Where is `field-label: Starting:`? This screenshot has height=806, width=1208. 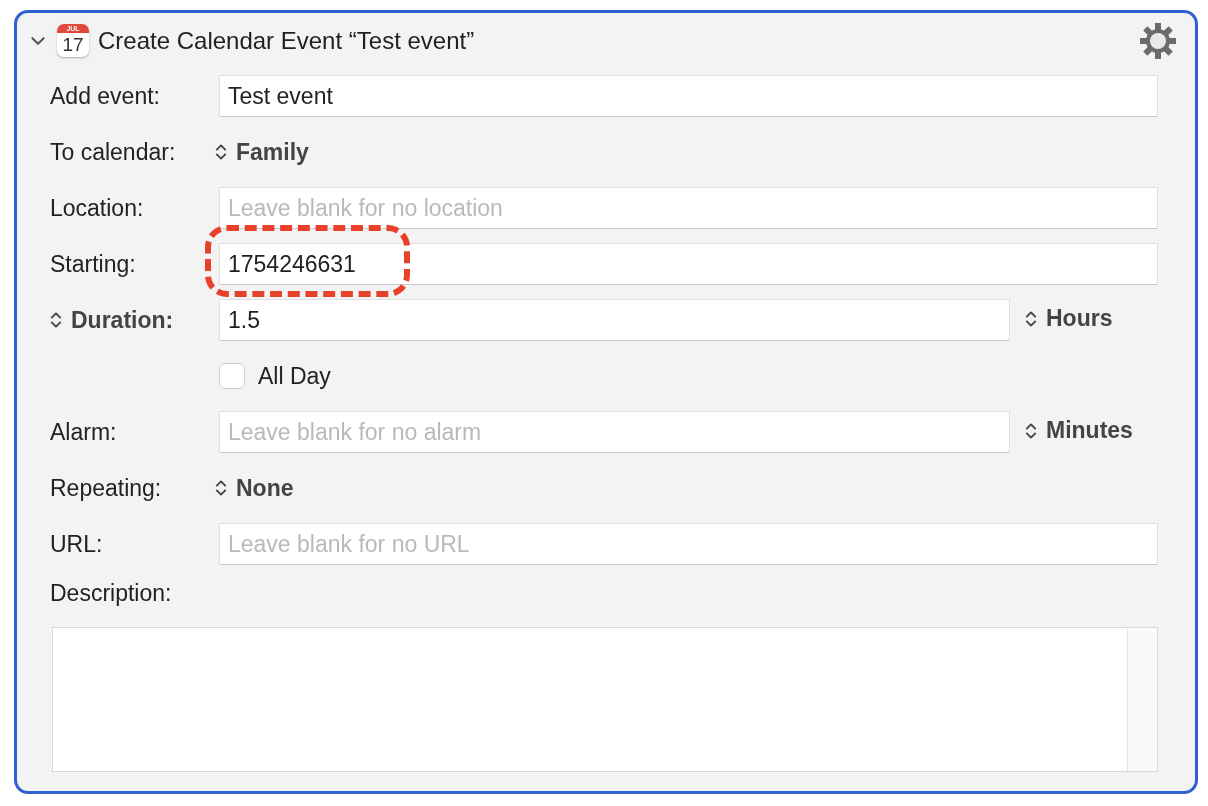 field-label: Starting: is located at coordinates (93, 264).